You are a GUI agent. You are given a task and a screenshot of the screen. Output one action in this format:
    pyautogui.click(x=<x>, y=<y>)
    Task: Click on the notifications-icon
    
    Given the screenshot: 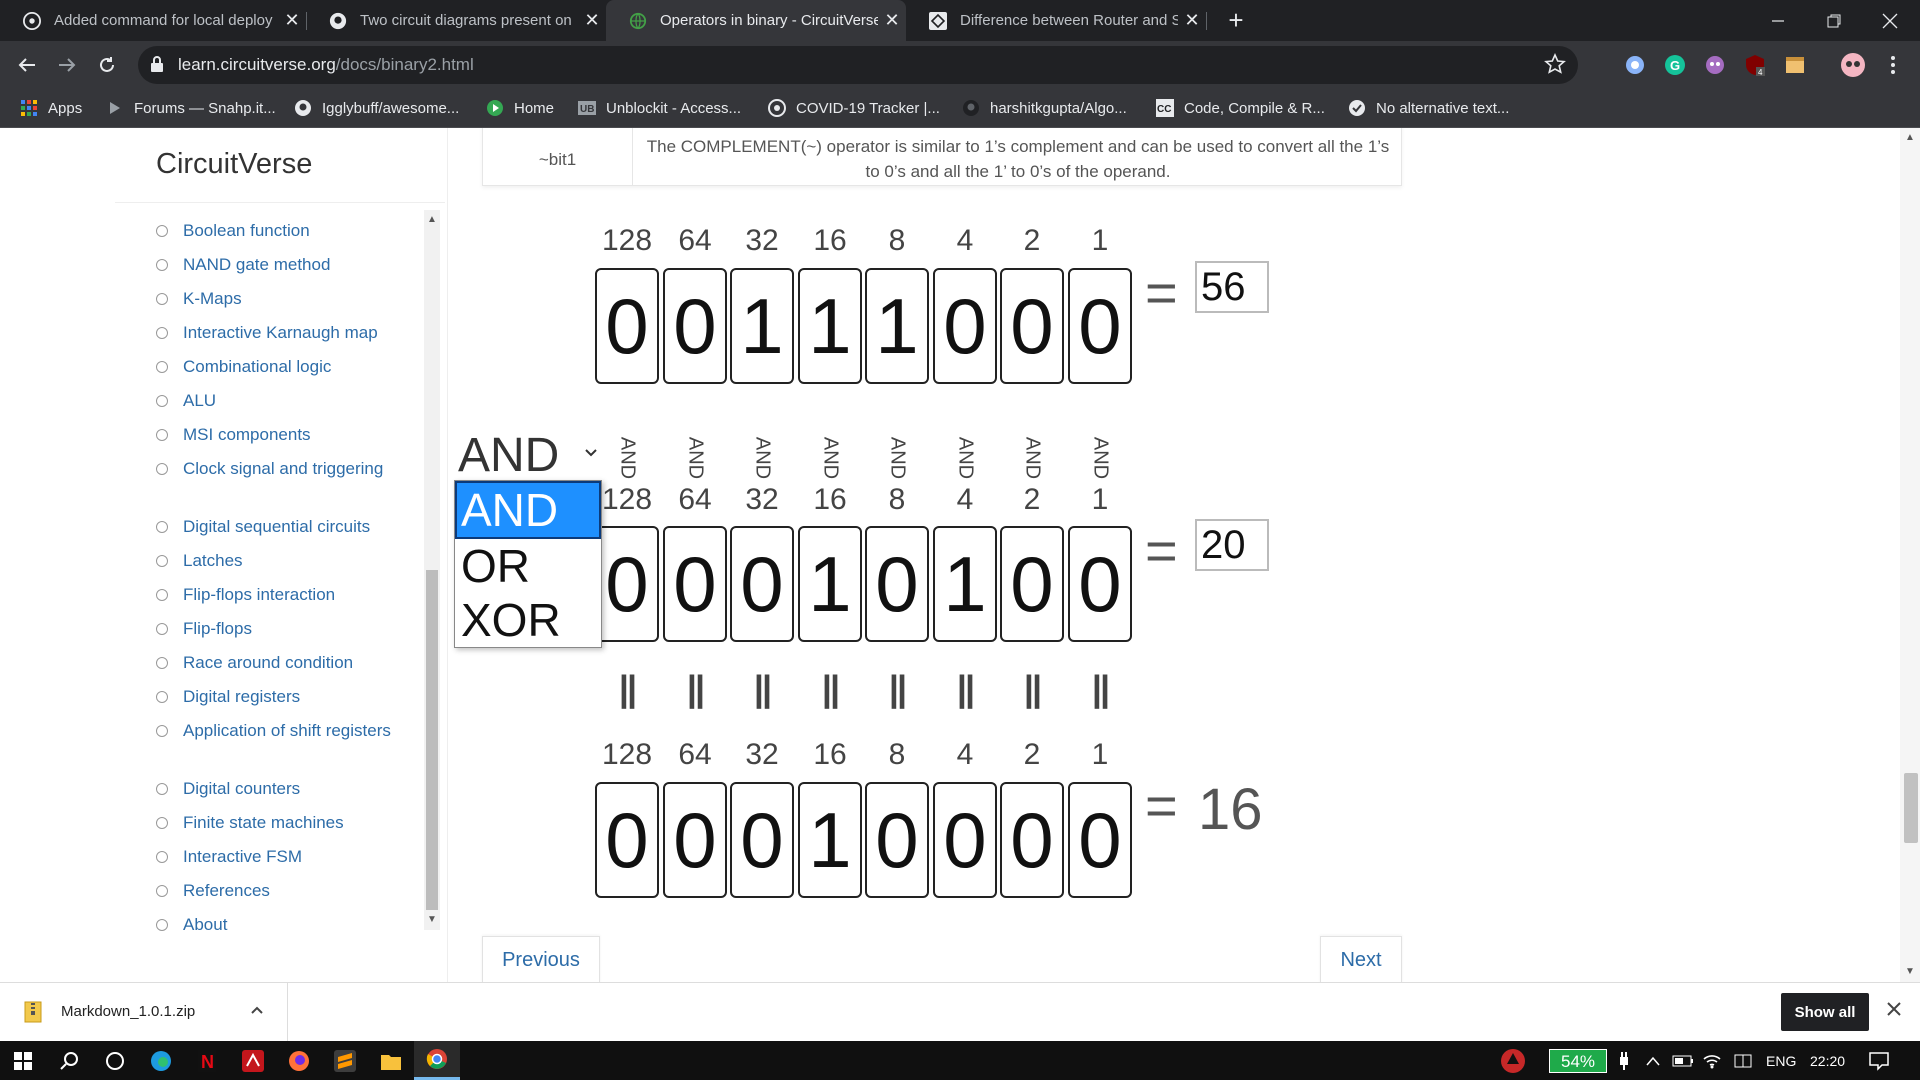 What is the action you would take?
    pyautogui.click(x=1879, y=1060)
    